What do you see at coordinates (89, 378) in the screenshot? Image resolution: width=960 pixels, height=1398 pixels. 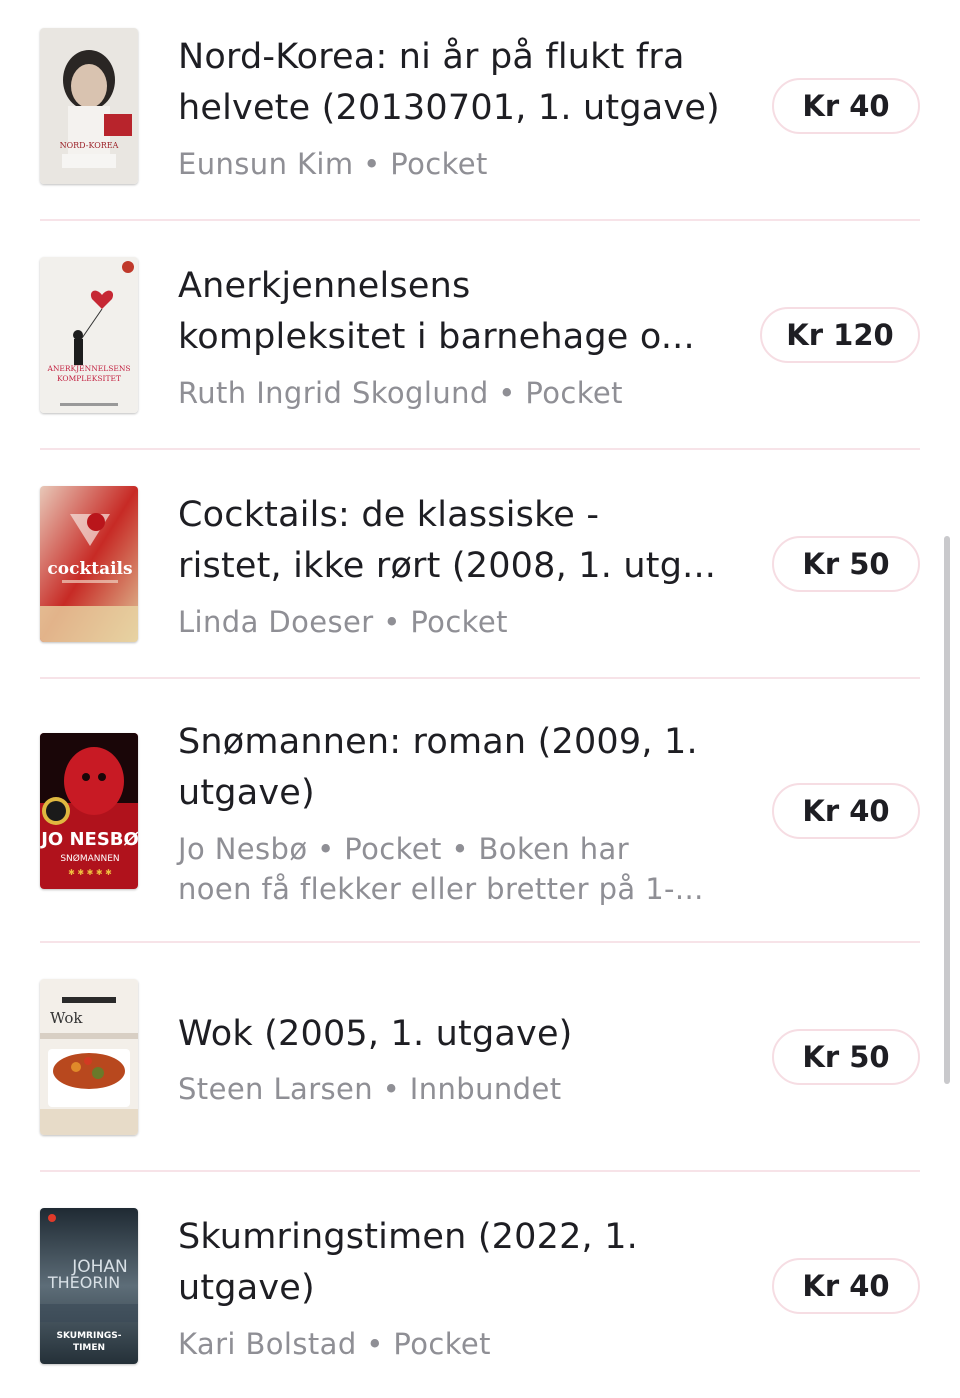 I see `svg-text: KOMPLEKSITET` at bounding box center [89, 378].